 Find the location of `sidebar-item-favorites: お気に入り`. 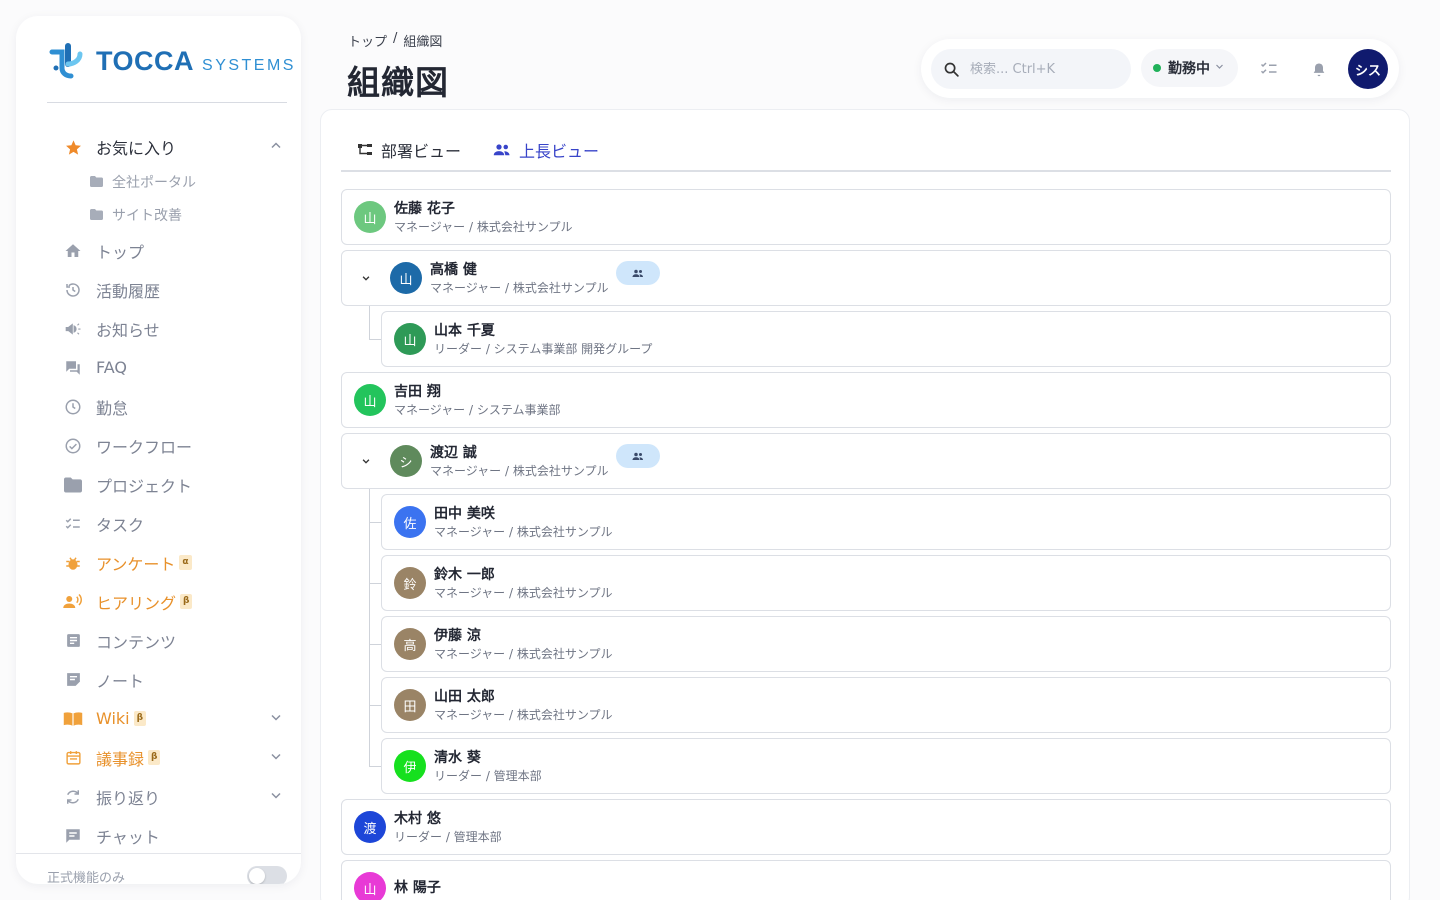

sidebar-item-favorites: お気に入り is located at coordinates (172, 147).